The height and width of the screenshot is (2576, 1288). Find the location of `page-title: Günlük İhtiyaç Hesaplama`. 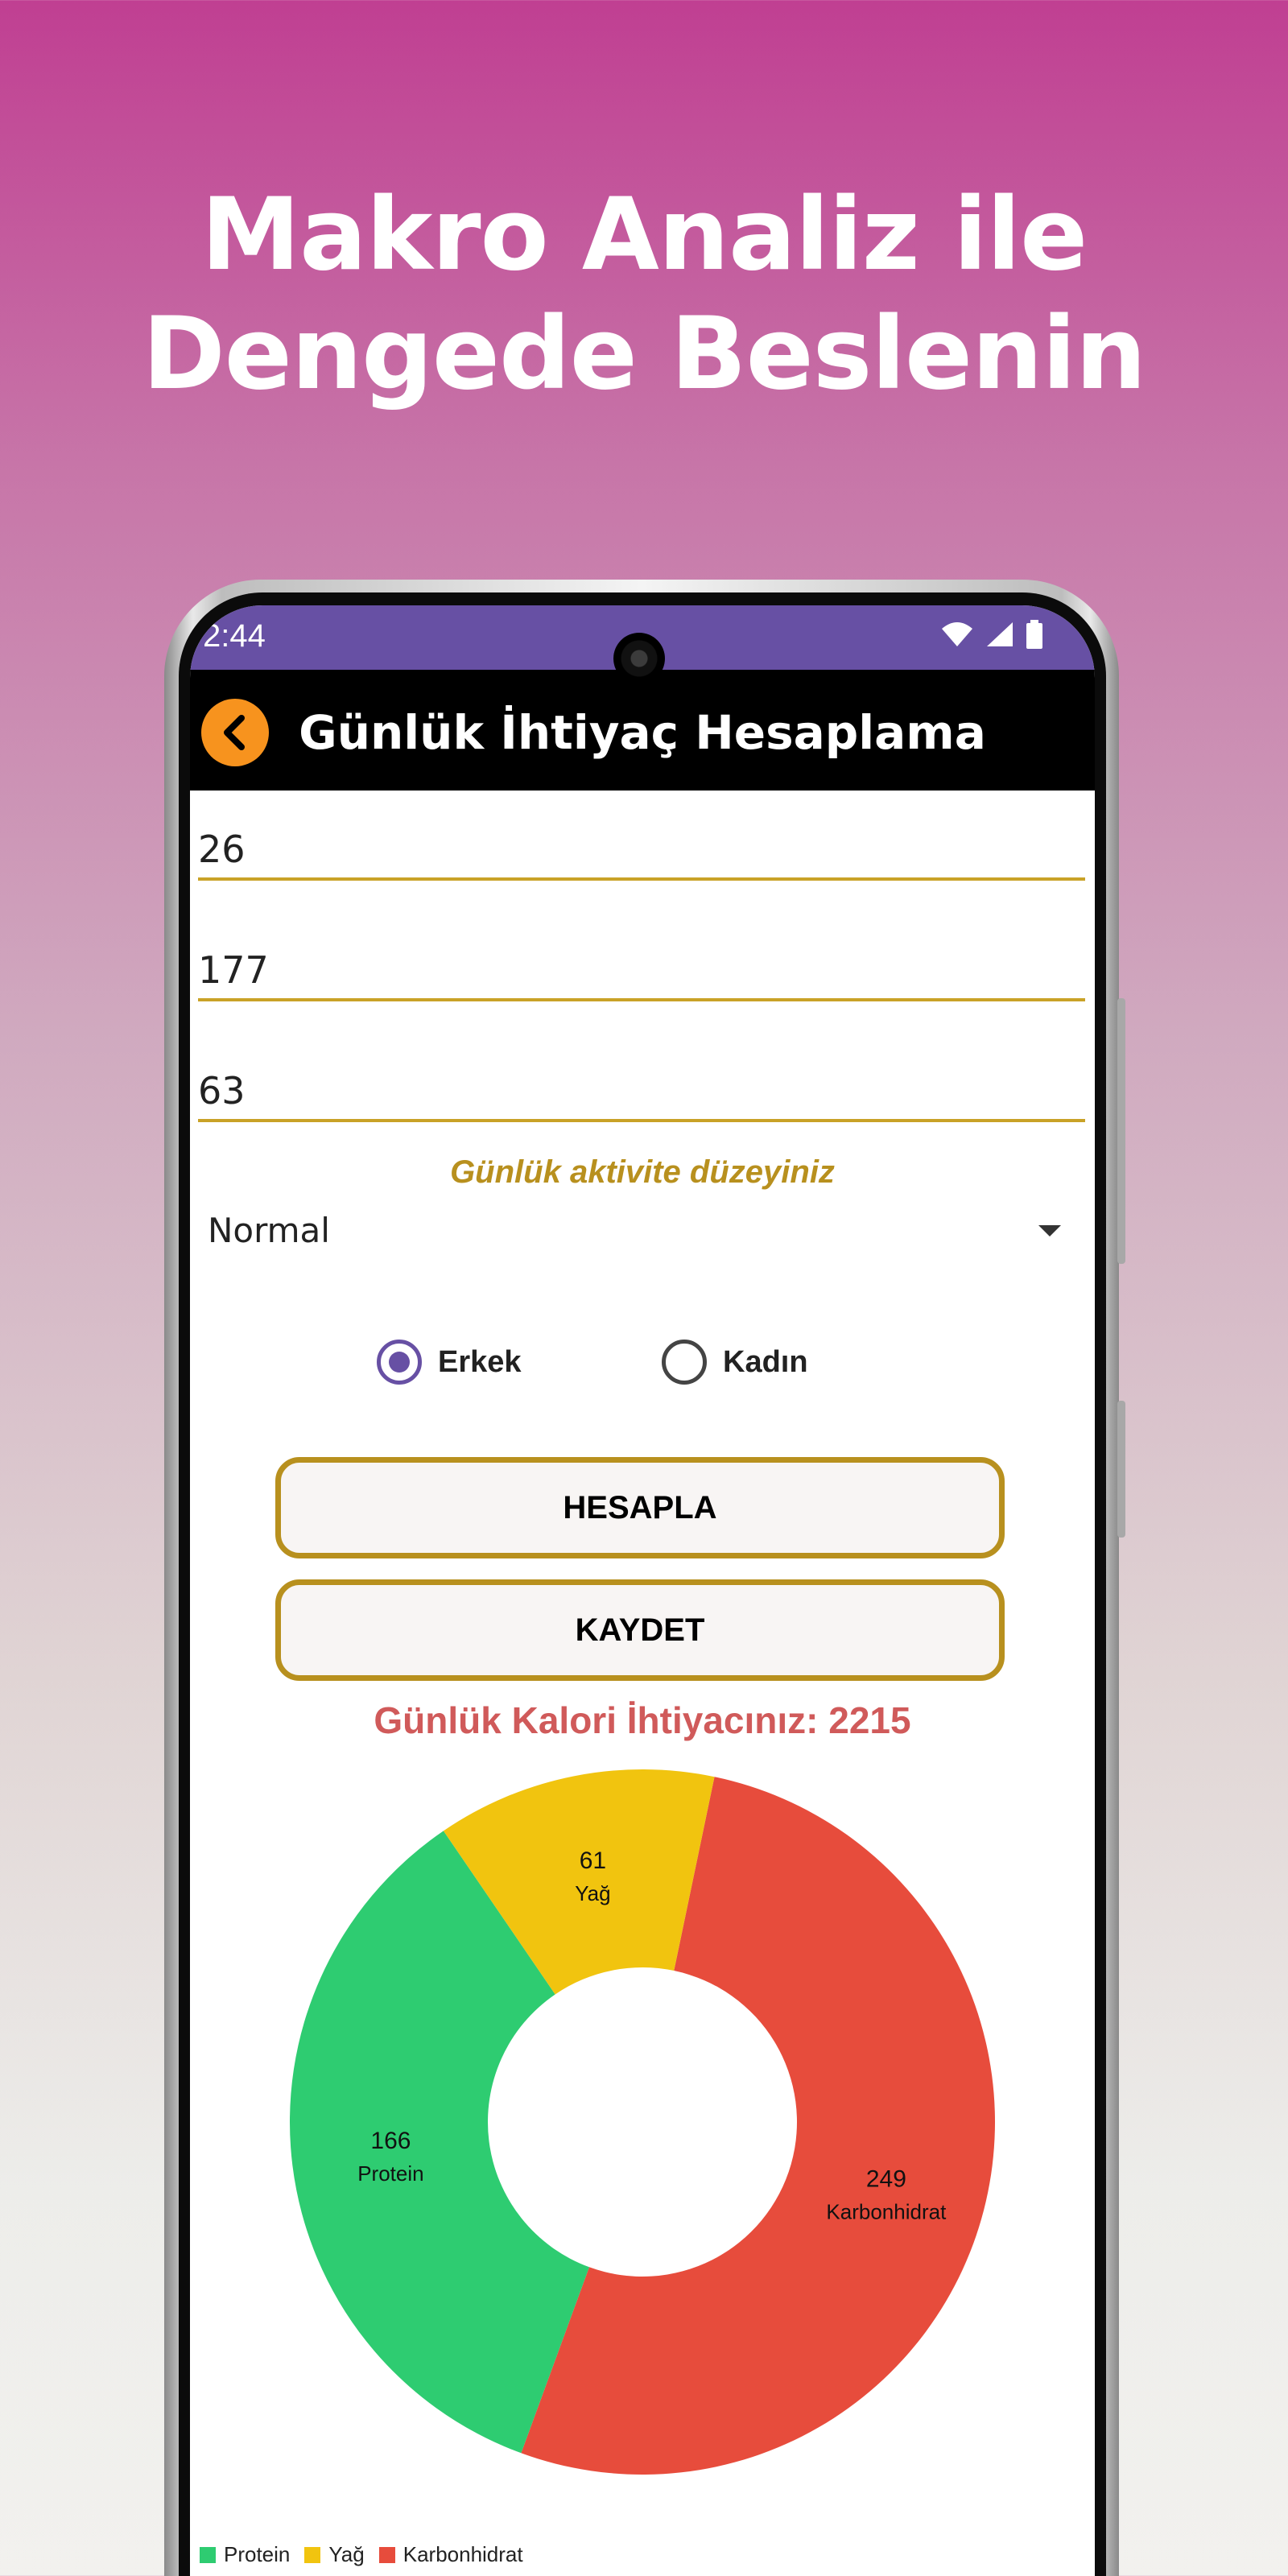

page-title: Günlük İhtiyaç Hesaplama is located at coordinates (642, 732).